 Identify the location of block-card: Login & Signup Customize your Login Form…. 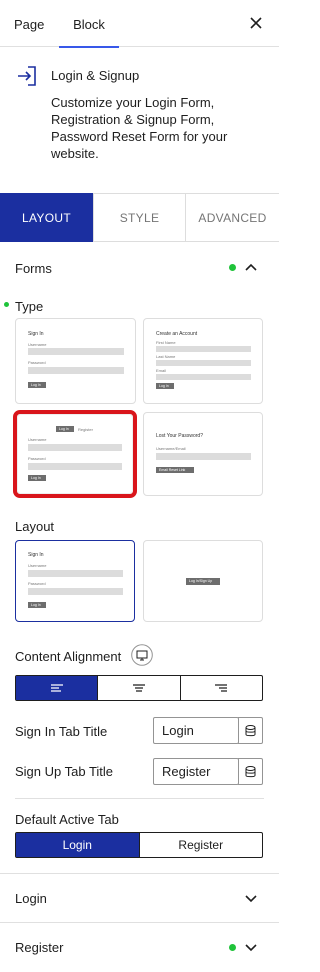
(139, 111).